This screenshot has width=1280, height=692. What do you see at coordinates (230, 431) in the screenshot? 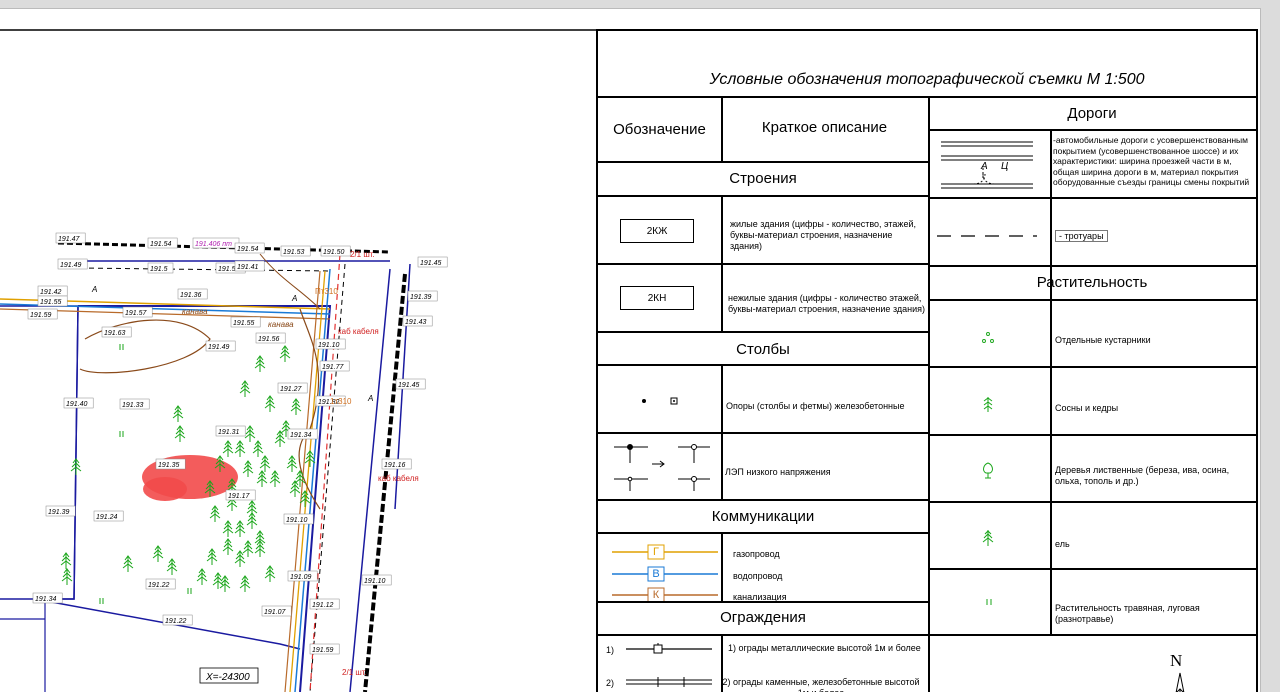
I see `elevation-label: 191.31` at bounding box center [230, 431].